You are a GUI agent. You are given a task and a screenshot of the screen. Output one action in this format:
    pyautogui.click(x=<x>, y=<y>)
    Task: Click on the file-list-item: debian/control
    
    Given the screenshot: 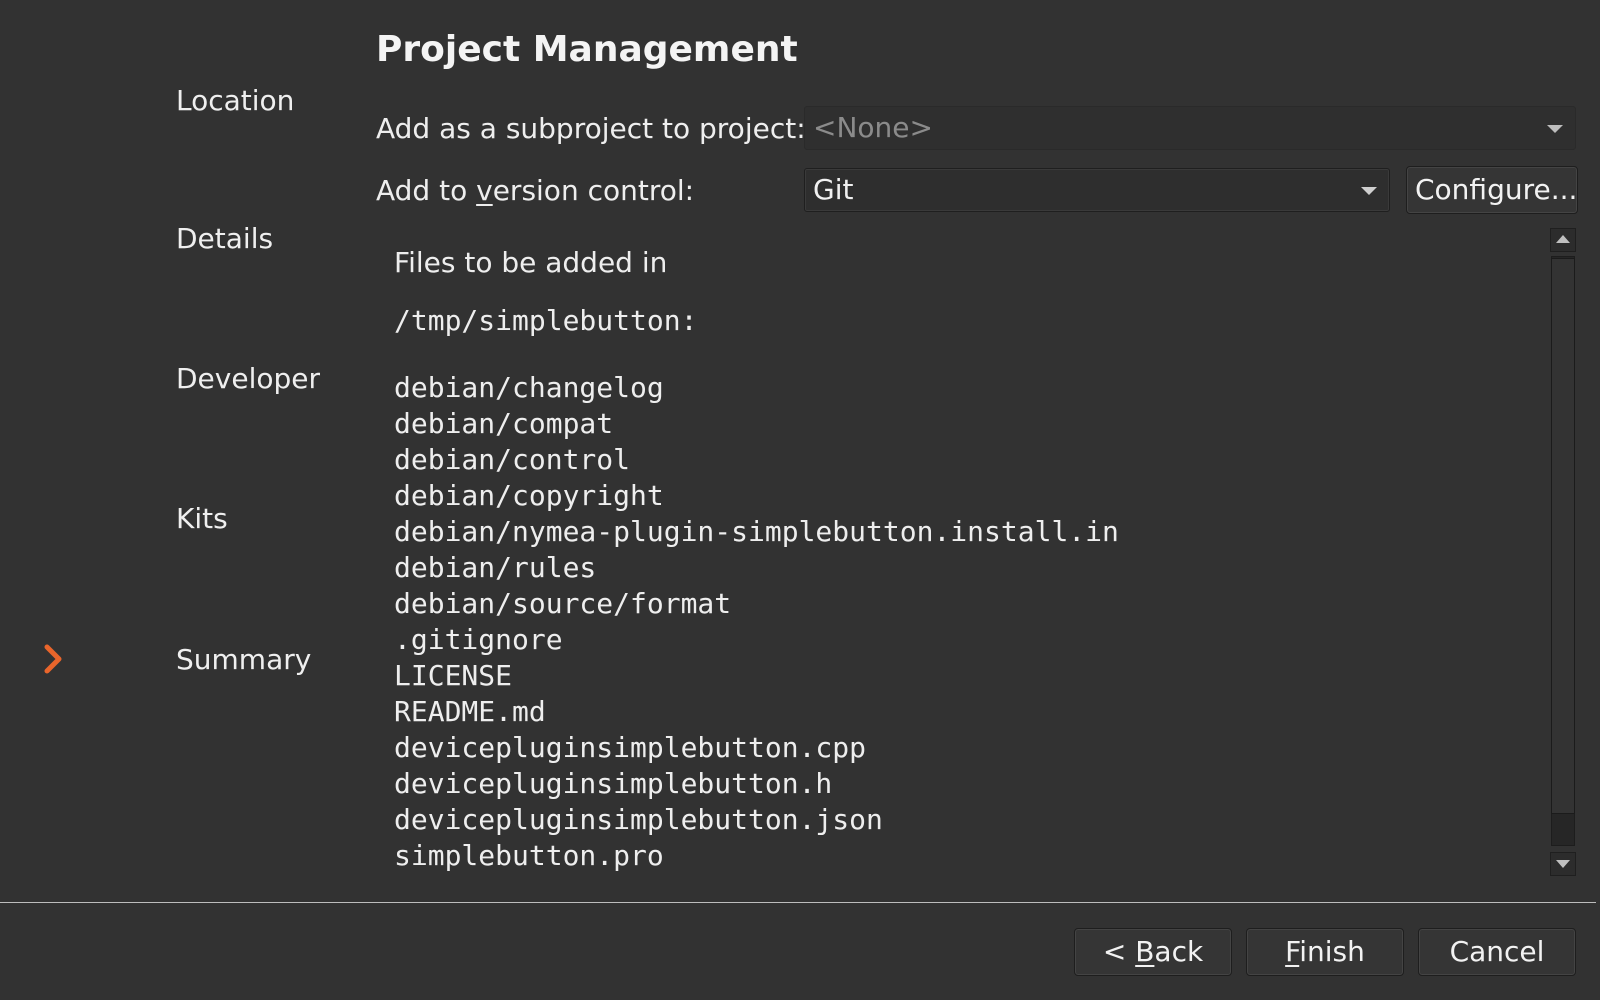 What is the action you would take?
    pyautogui.click(x=512, y=459)
    